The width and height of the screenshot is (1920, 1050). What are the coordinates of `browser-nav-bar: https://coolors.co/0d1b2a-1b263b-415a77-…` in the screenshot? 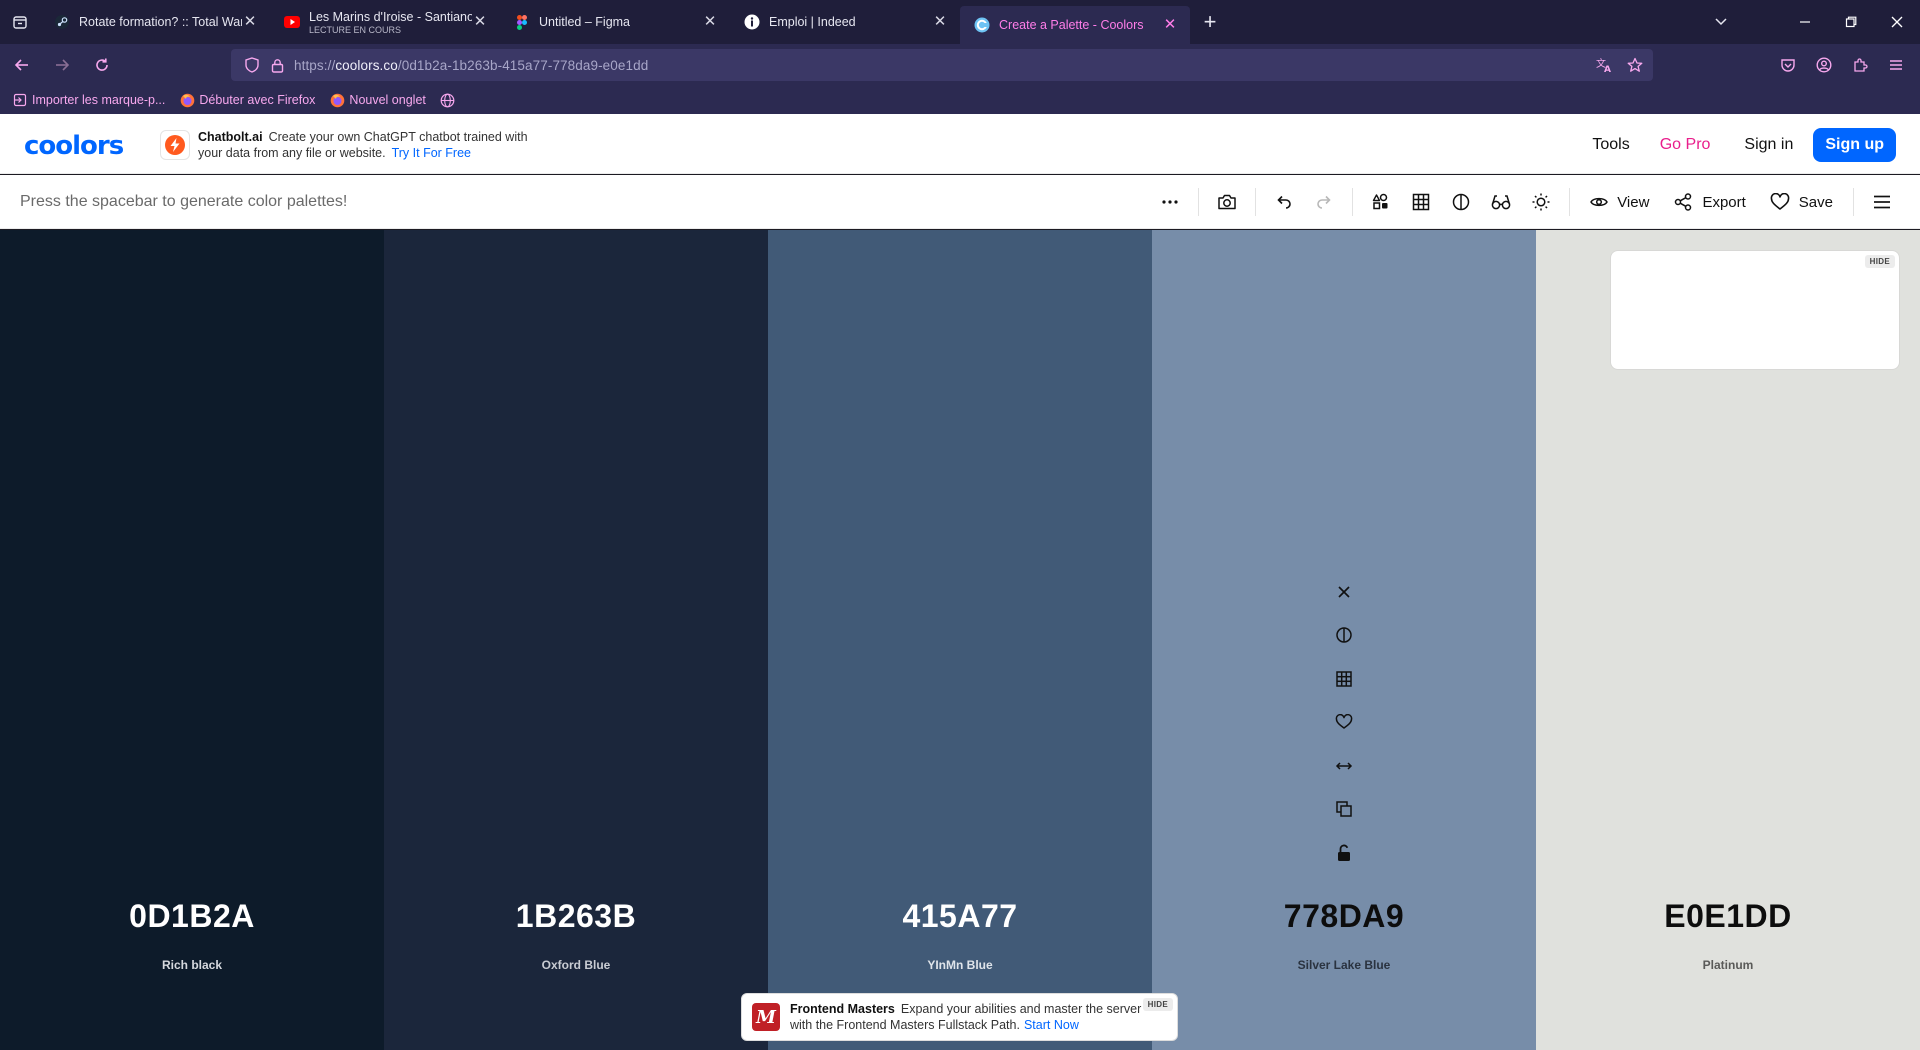 It's located at (960, 65).